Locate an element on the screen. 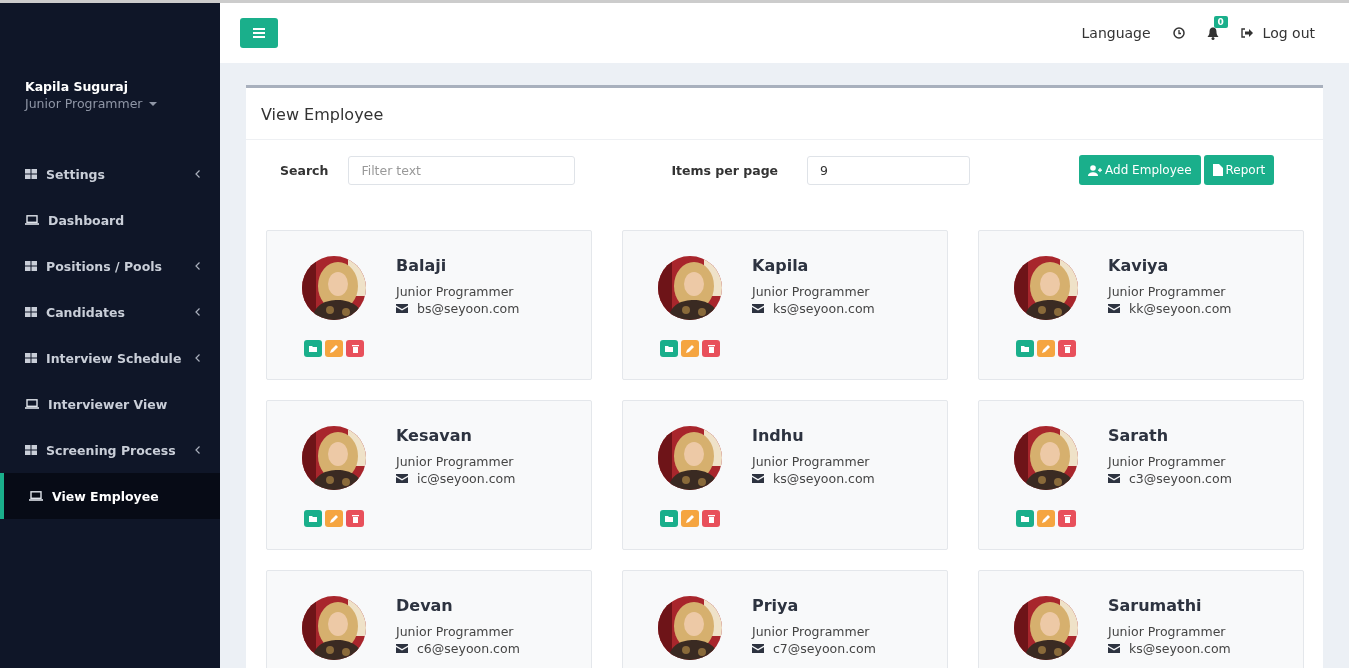 The height and width of the screenshot is (668, 1349). panel-title: View Employee is located at coordinates (784, 114).